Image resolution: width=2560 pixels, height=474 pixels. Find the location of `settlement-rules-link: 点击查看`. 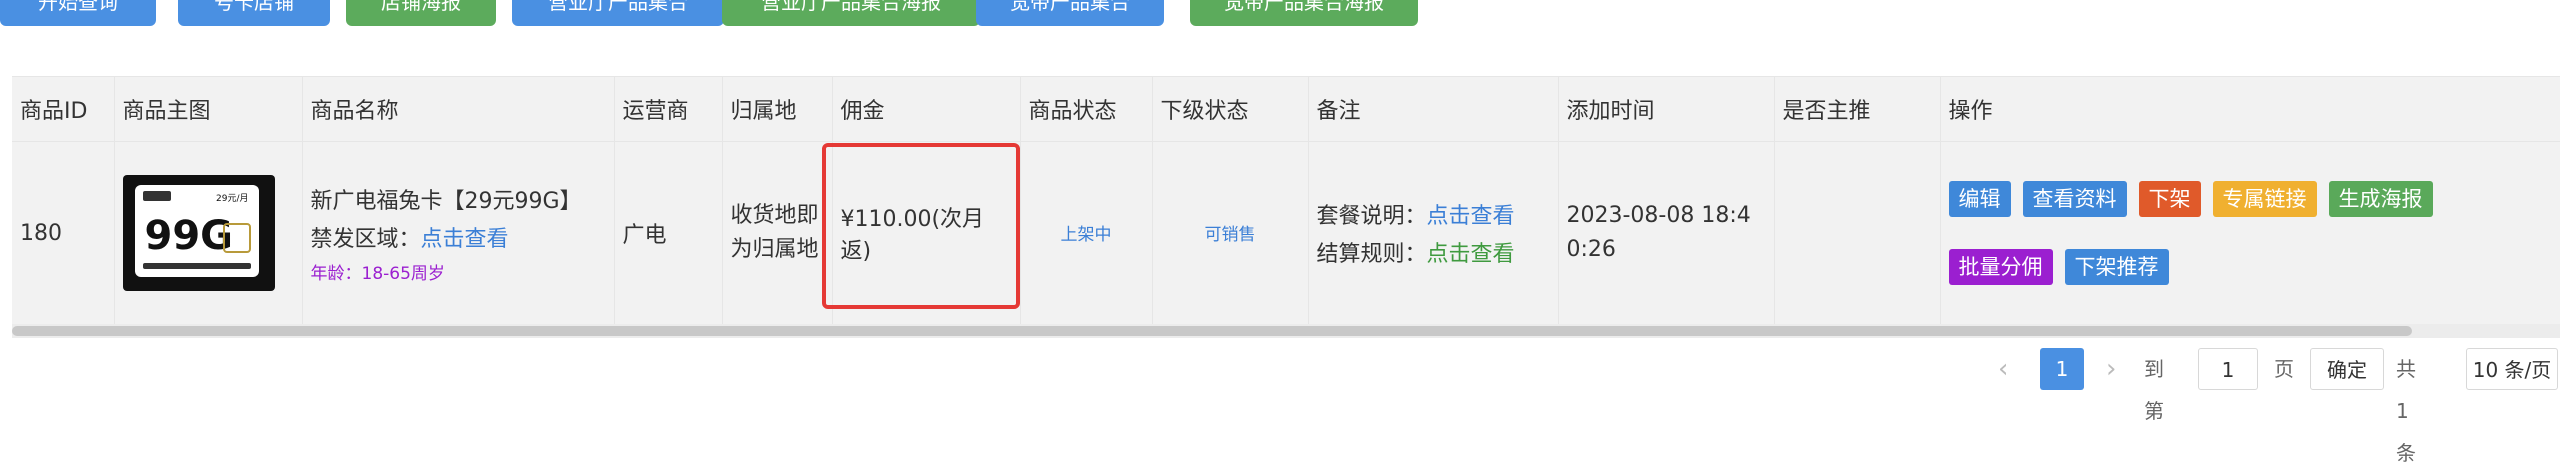

settlement-rules-link: 点击查看 is located at coordinates (1471, 254).